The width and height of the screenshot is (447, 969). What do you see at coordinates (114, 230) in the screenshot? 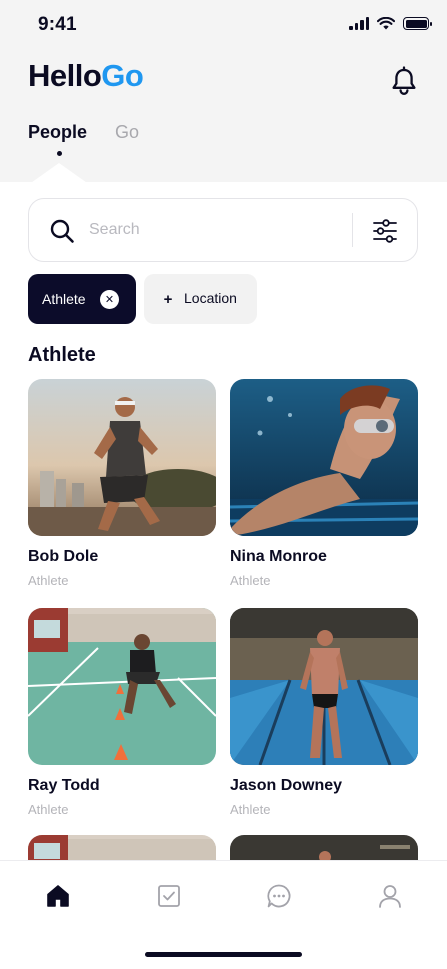
I see `search-input: Search` at bounding box center [114, 230].